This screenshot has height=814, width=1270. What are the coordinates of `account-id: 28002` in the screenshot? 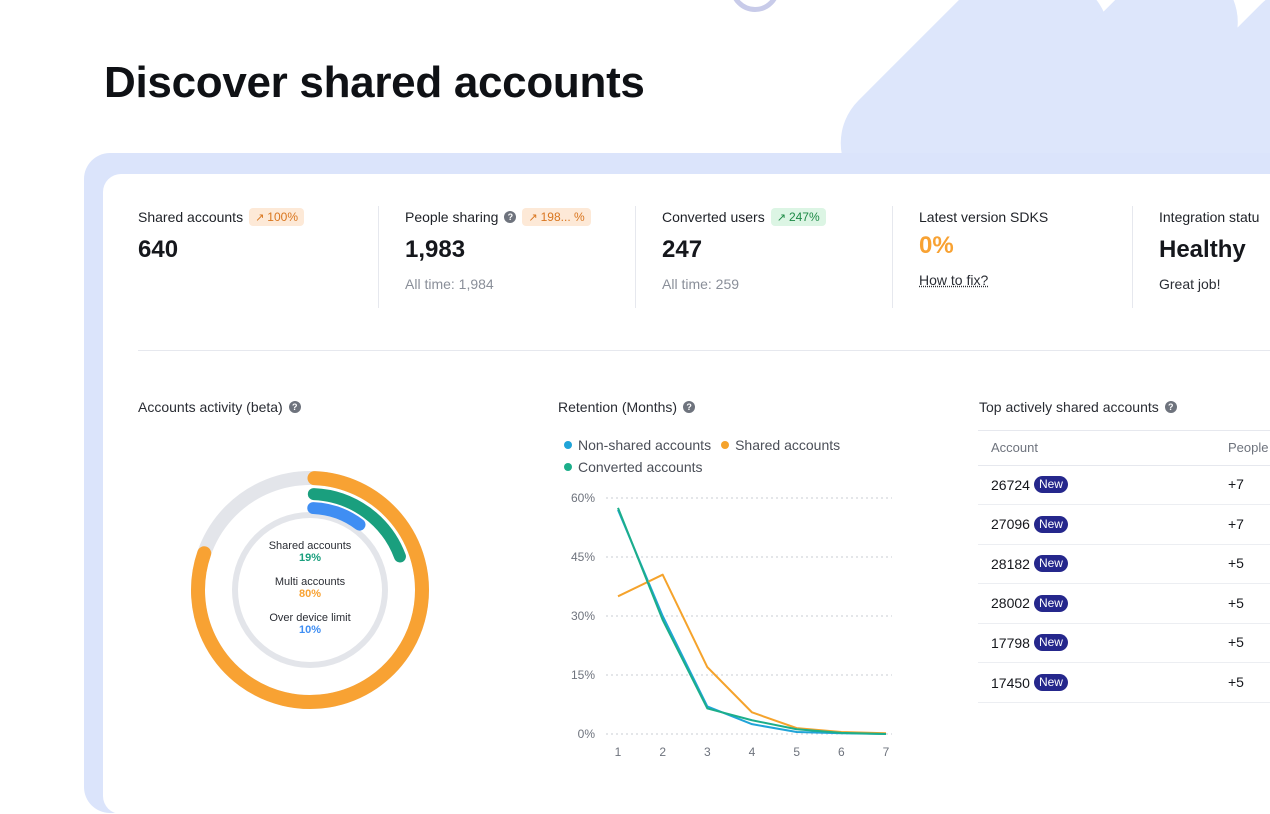 It's located at (1010, 603).